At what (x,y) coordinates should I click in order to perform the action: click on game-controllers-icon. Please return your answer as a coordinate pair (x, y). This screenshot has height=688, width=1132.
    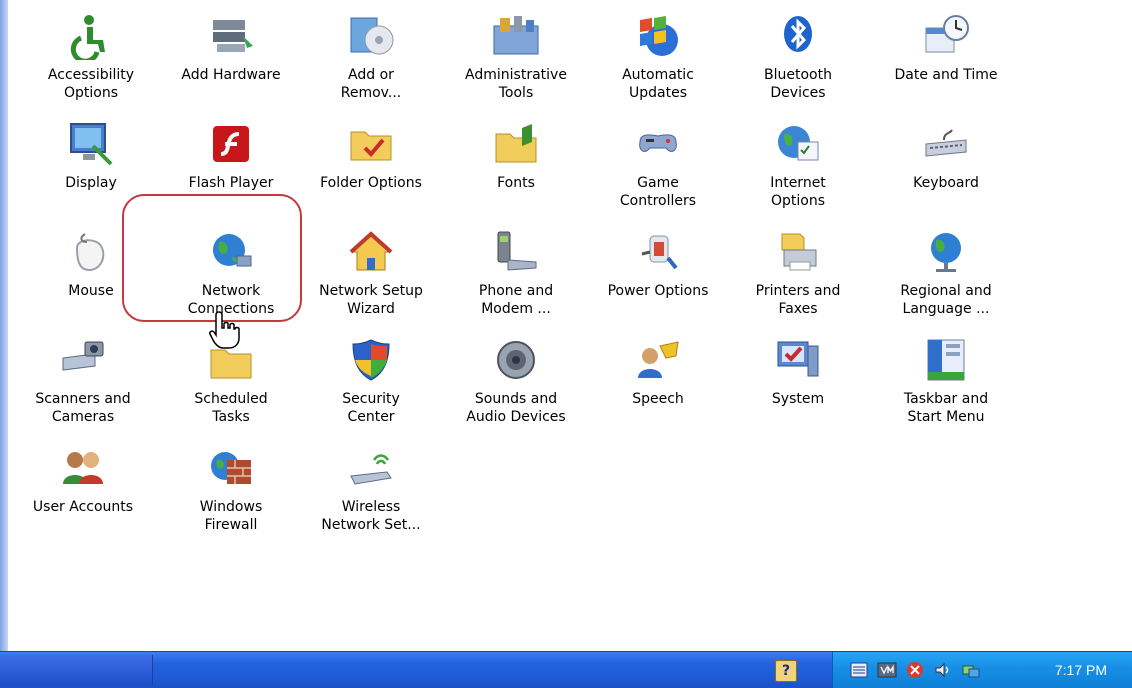
    Looking at the image, I should click on (658, 144).